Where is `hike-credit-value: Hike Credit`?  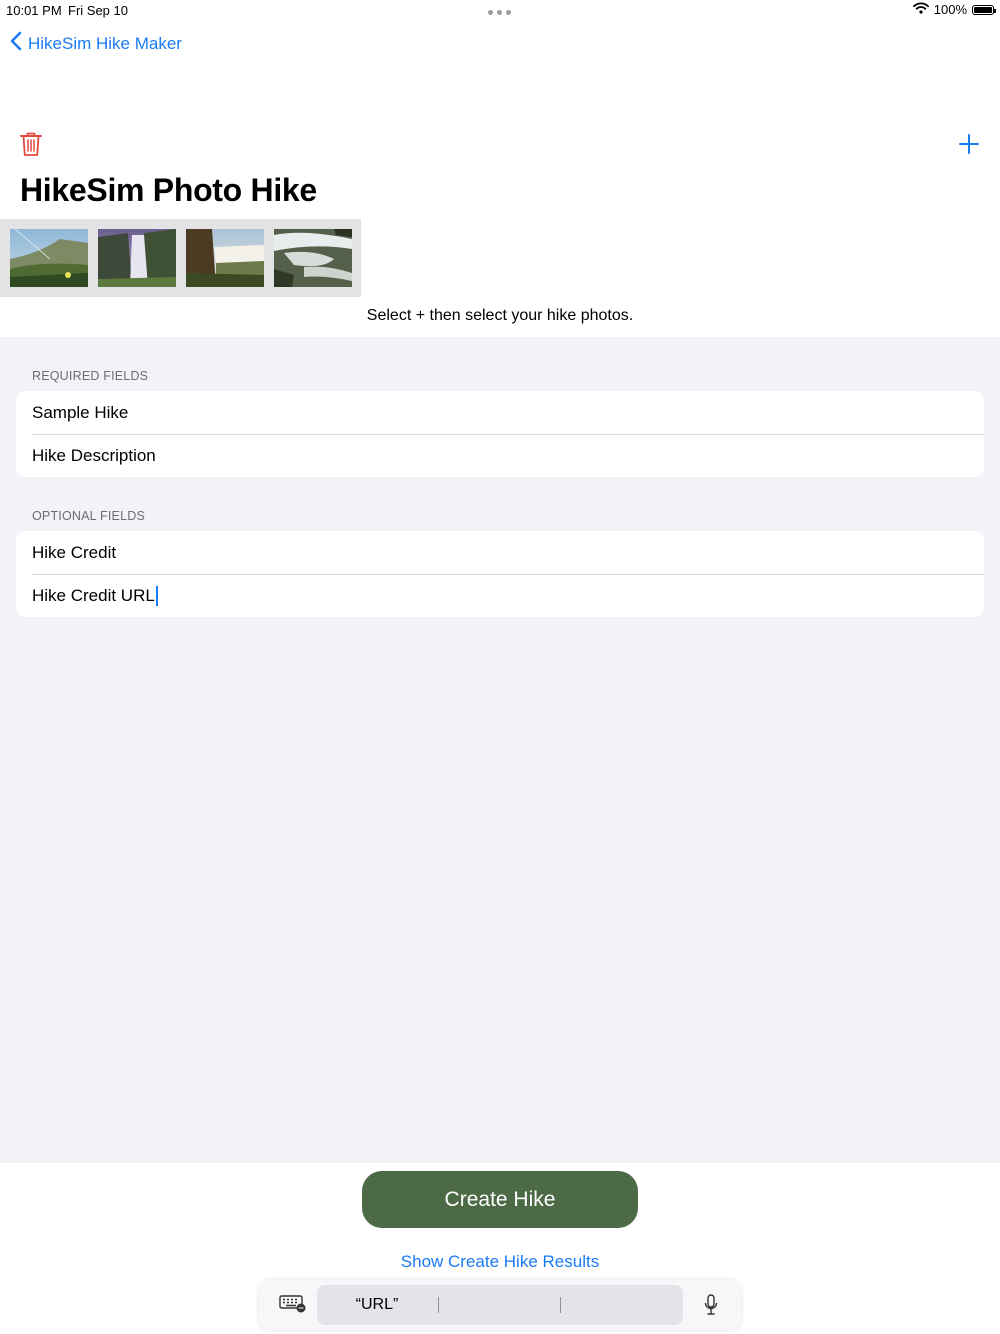 hike-credit-value: Hike Credit is located at coordinates (74, 552).